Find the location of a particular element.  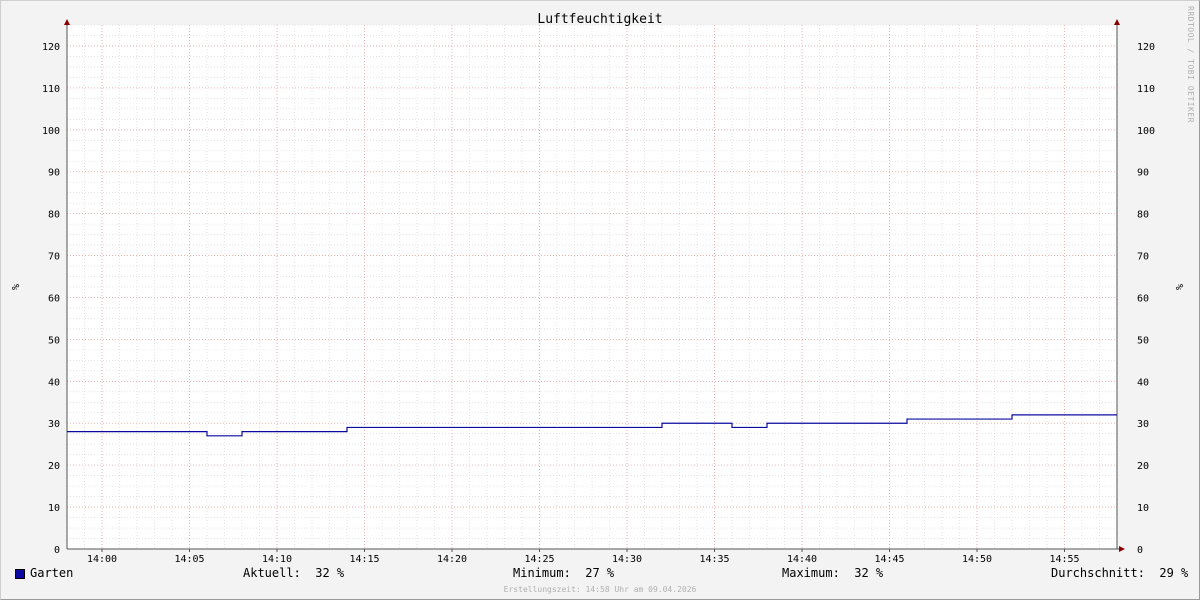

x-tick-label: 14:45 is located at coordinates (889, 559).